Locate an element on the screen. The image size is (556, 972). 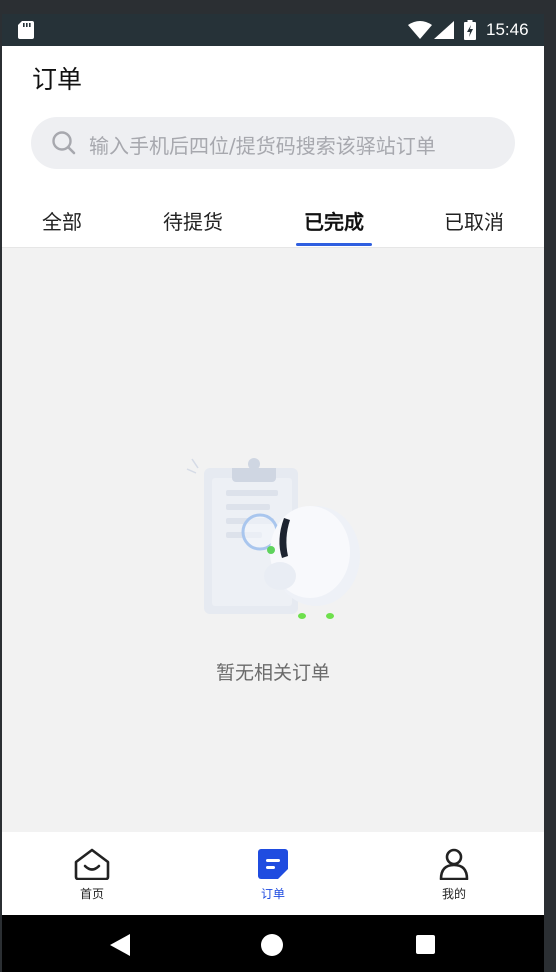
nav-item-profile: 我的 is located at coordinates (454, 875).